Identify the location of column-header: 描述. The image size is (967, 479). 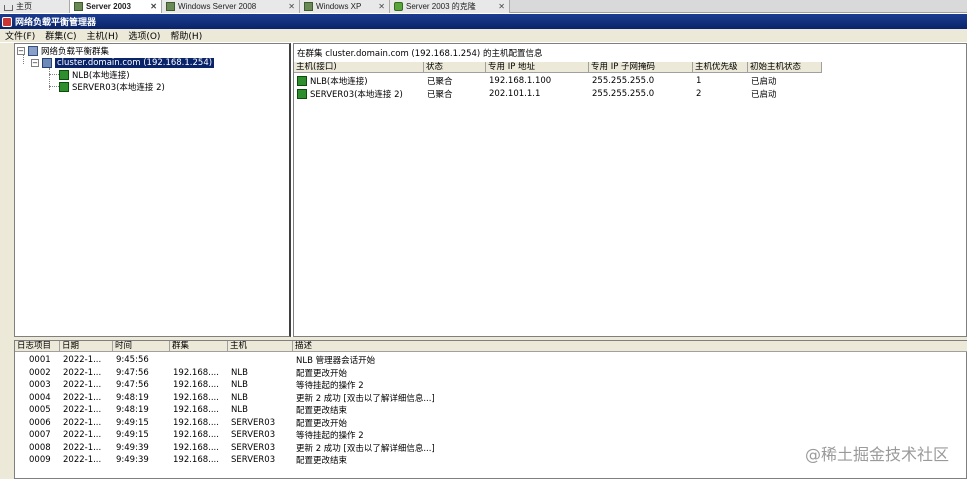
(630, 346).